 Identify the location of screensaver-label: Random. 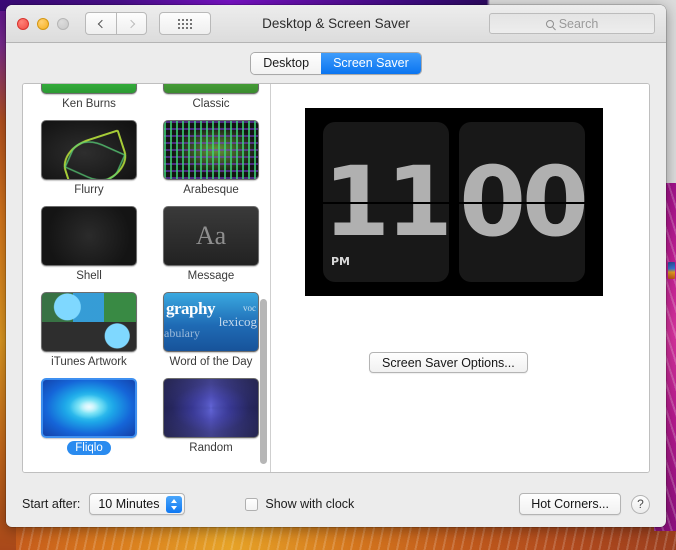
(211, 448).